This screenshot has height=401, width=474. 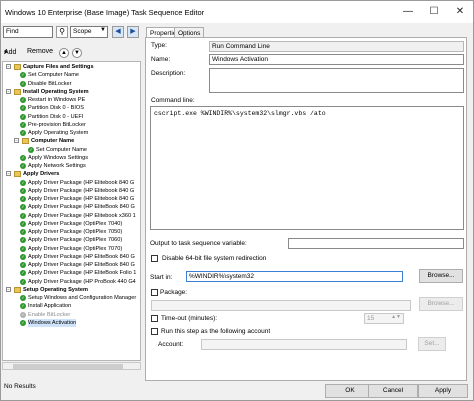 What do you see at coordinates (40, 51) in the screenshot?
I see `remove-button: Remove` at bounding box center [40, 51].